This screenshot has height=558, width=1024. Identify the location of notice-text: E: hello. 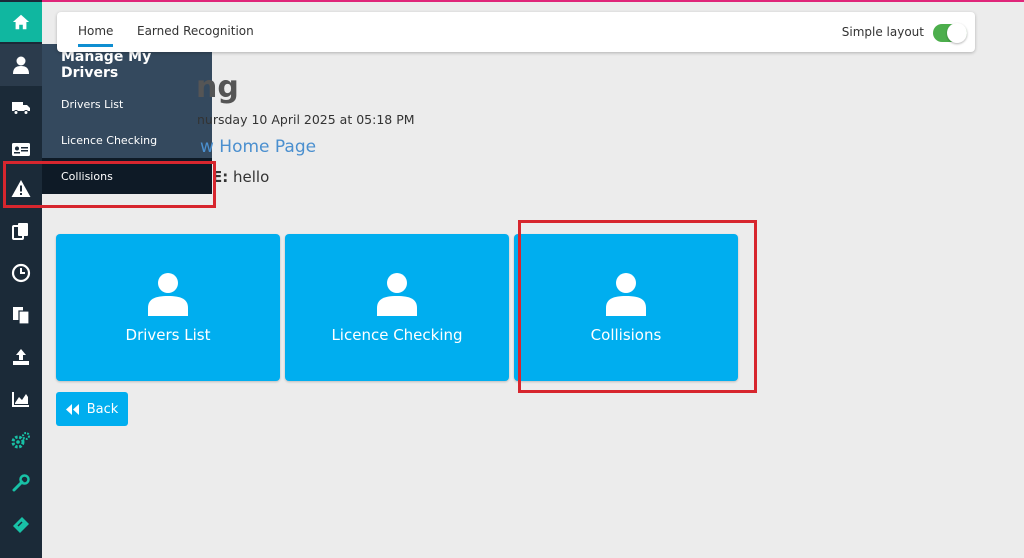
(240, 177).